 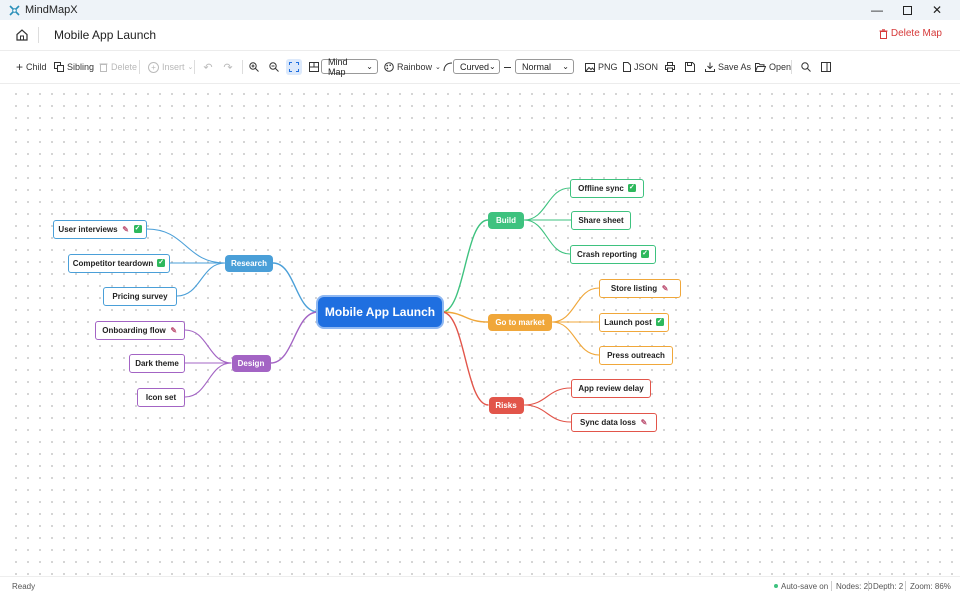 I want to click on leaf-node-launch-post: Launch post ✓, so click(x=634, y=322).